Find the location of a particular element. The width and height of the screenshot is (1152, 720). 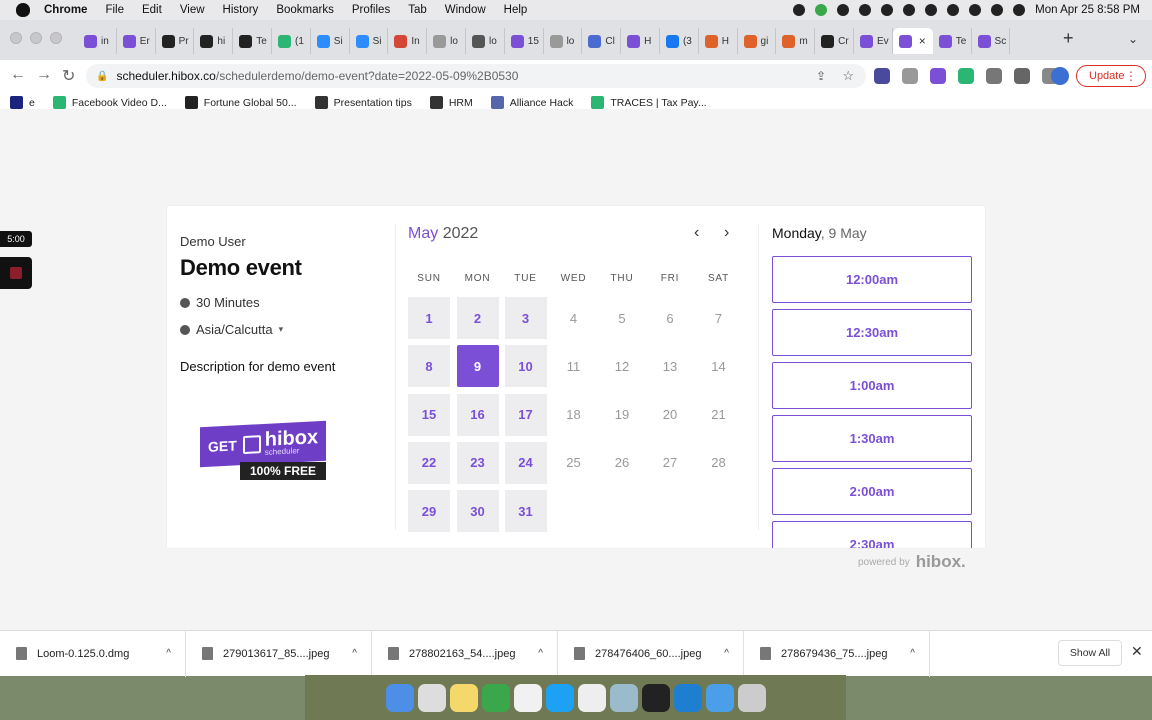

menu-app-name: Chrome is located at coordinates (65, 10).